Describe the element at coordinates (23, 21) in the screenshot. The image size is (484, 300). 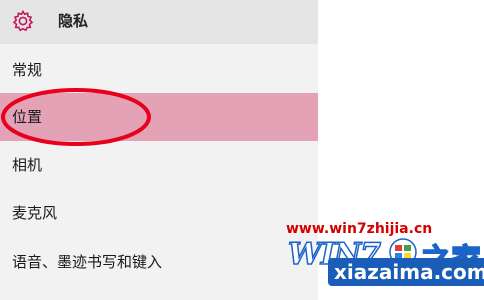
I see `gear-icon` at that location.